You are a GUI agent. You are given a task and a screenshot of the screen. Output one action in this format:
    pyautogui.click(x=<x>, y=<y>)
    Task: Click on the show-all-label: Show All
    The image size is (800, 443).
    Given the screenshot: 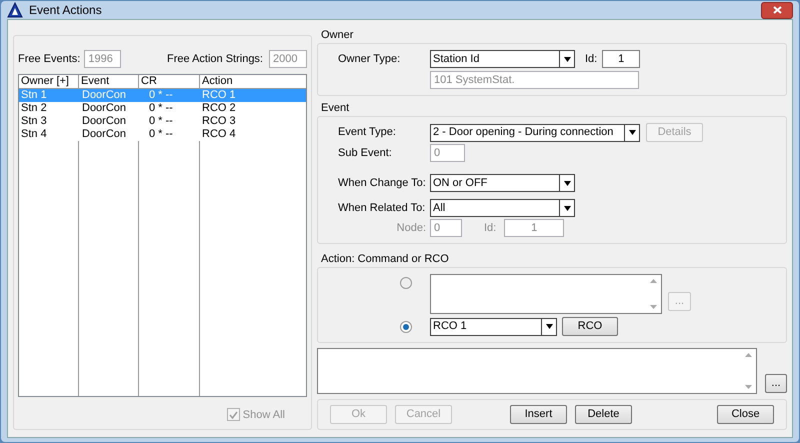 What is the action you would take?
    pyautogui.click(x=263, y=415)
    